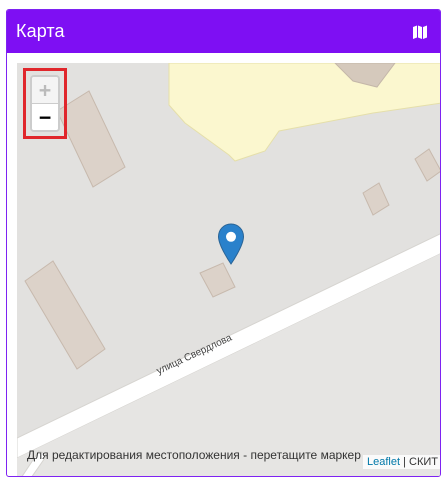 The image size is (447, 477). I want to click on zoom-highlight: + −, so click(45, 103).